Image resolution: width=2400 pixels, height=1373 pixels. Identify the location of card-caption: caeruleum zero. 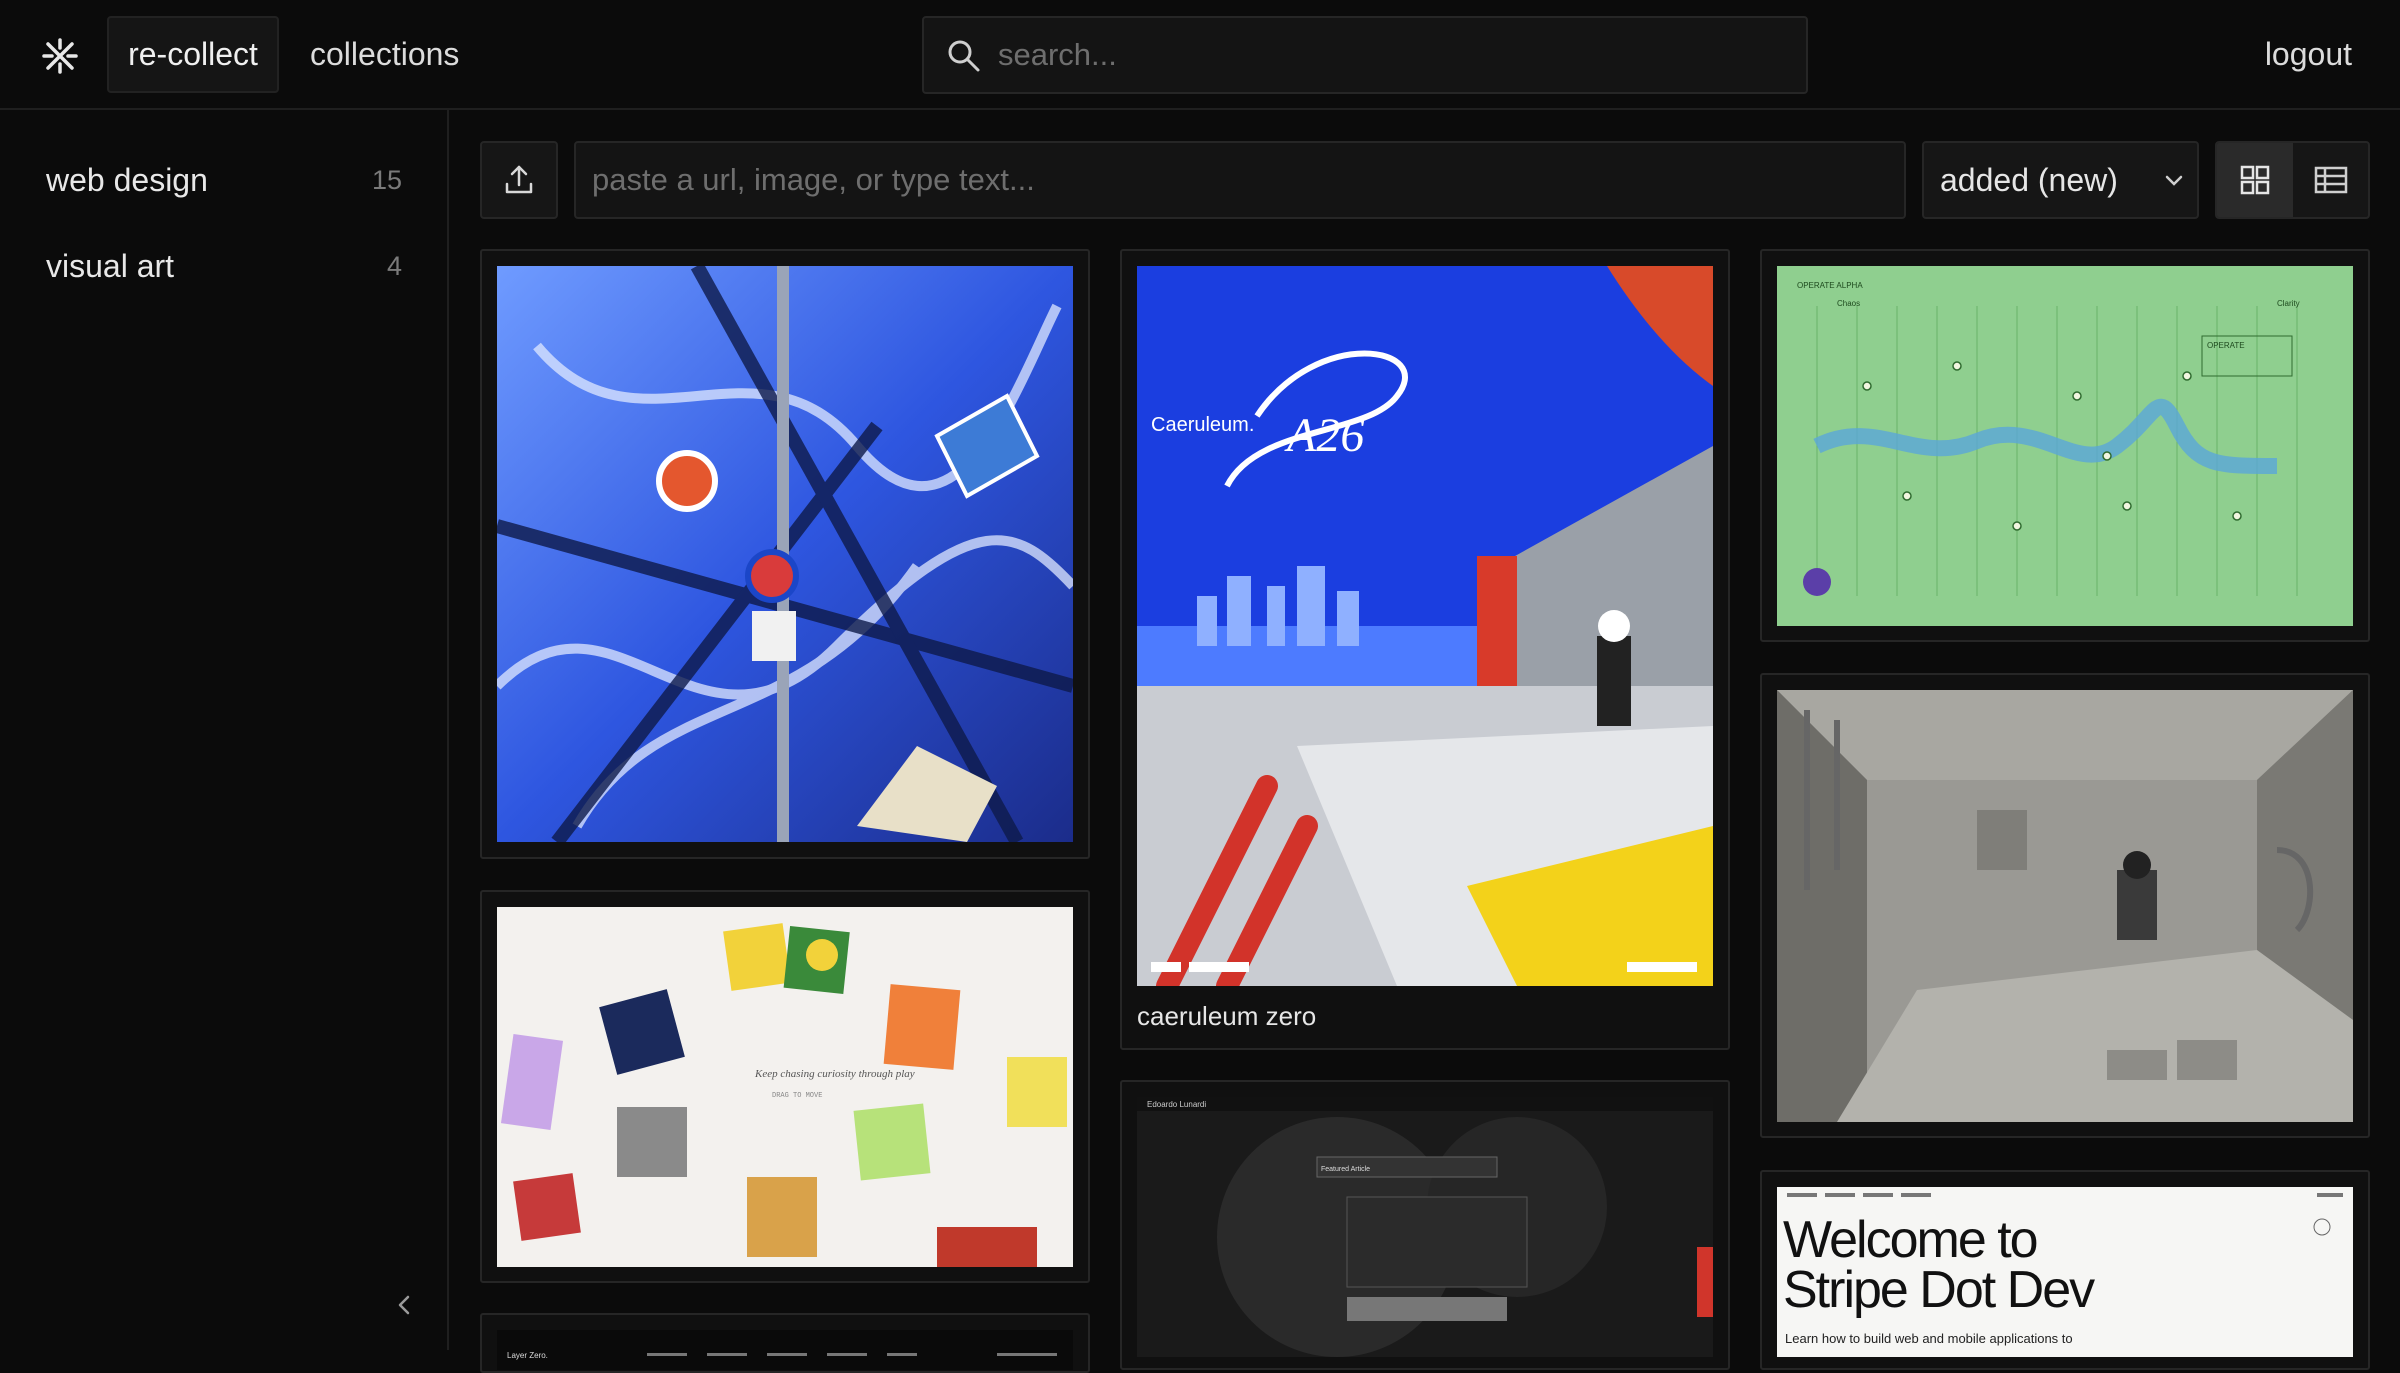
(1227, 1016).